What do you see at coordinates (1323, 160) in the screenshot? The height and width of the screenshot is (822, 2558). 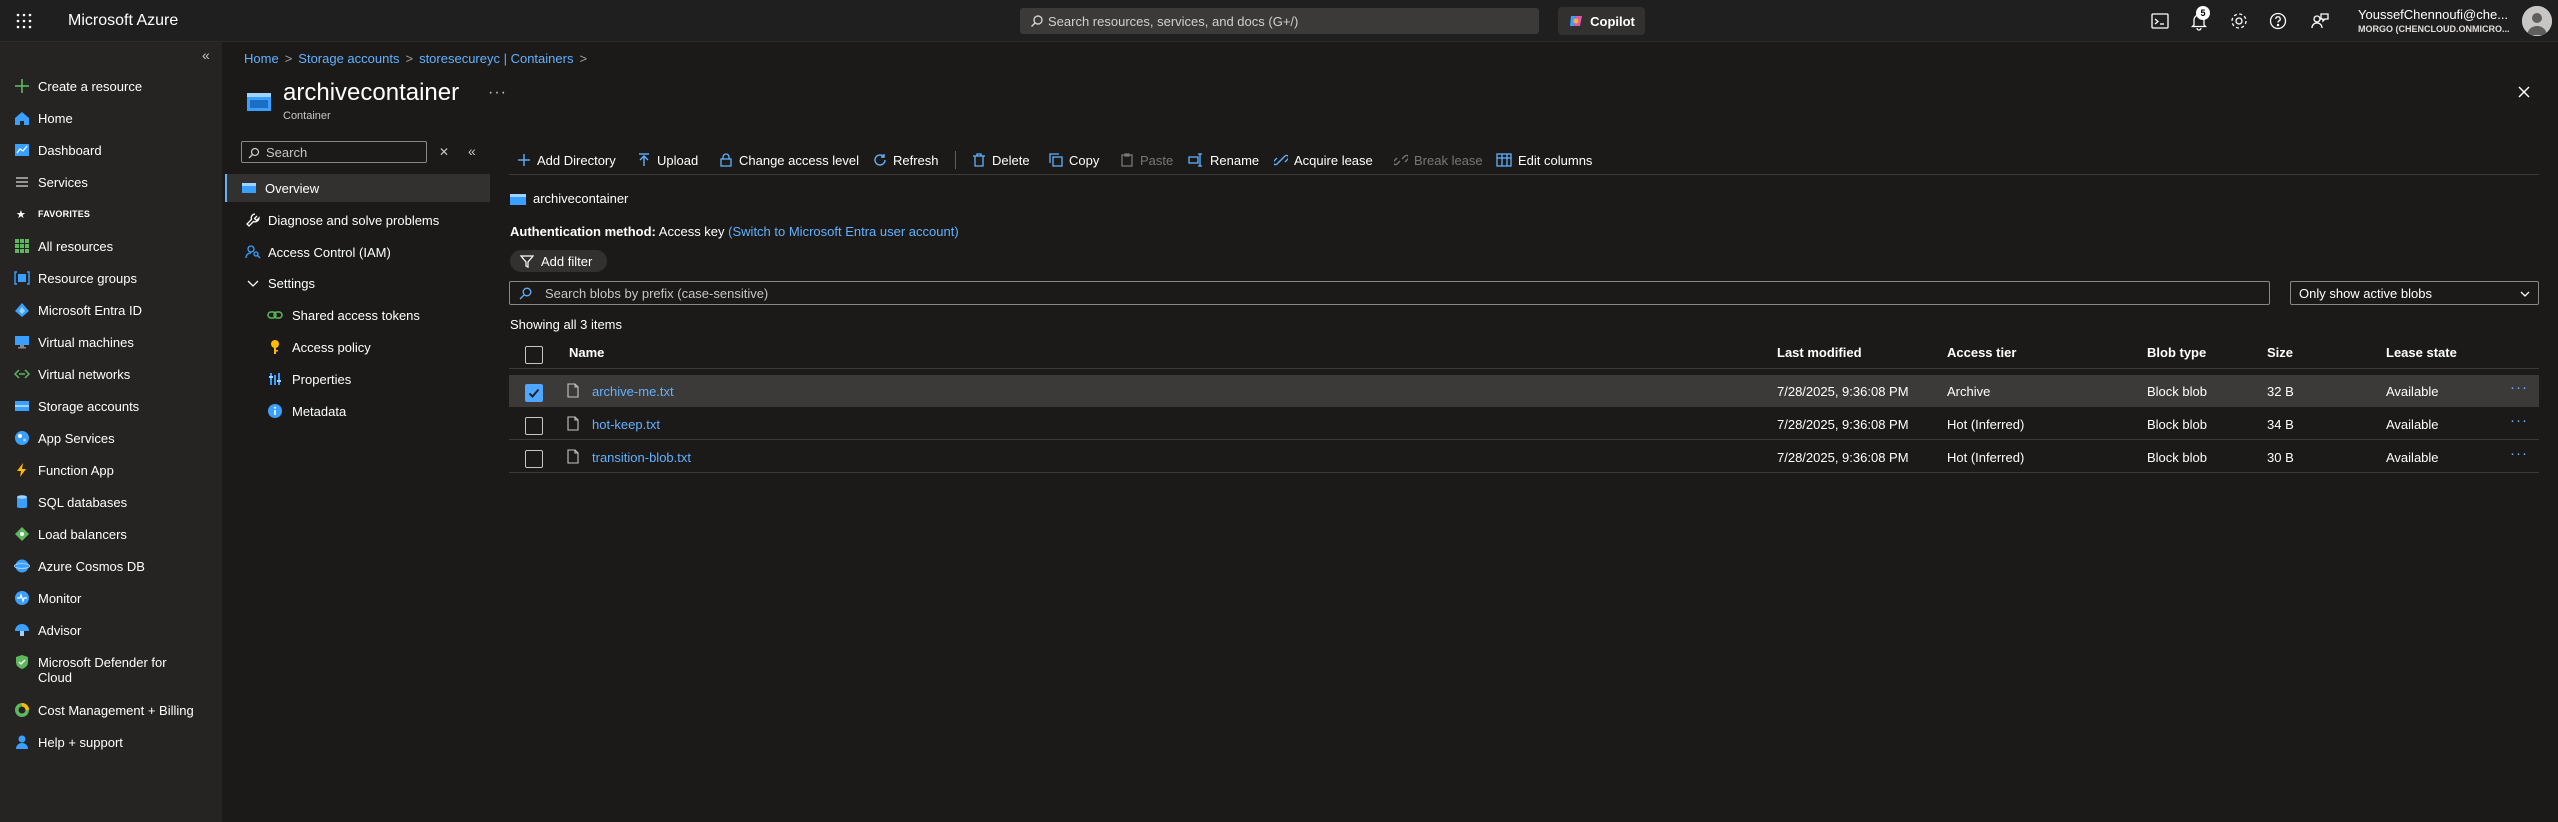 I see `acquire-lease-button: Acquire lease` at bounding box center [1323, 160].